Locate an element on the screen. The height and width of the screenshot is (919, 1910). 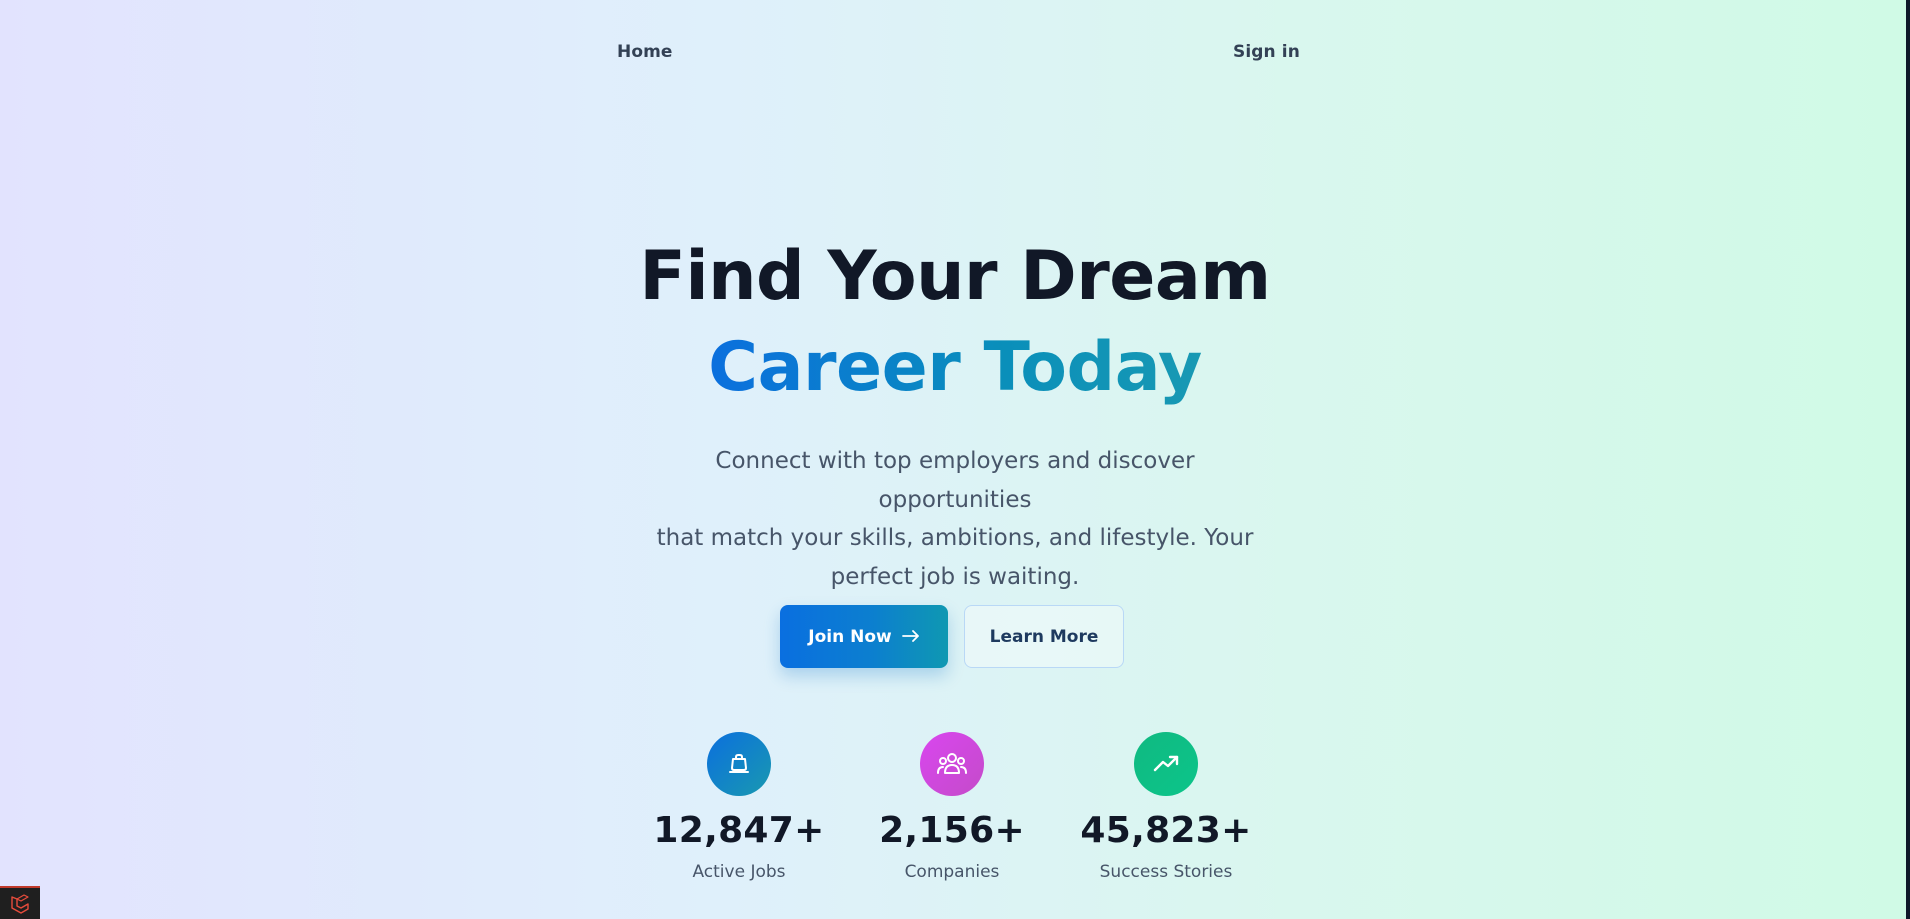
briefcase-icon is located at coordinates (739, 764).